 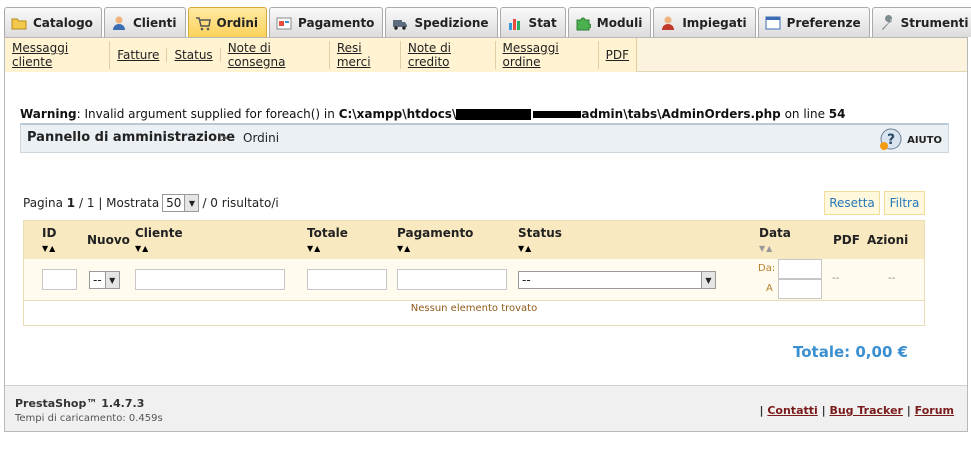 What do you see at coordinates (131, 137) in the screenshot?
I see `breadcrumb-root: Pannello di amministrazione` at bounding box center [131, 137].